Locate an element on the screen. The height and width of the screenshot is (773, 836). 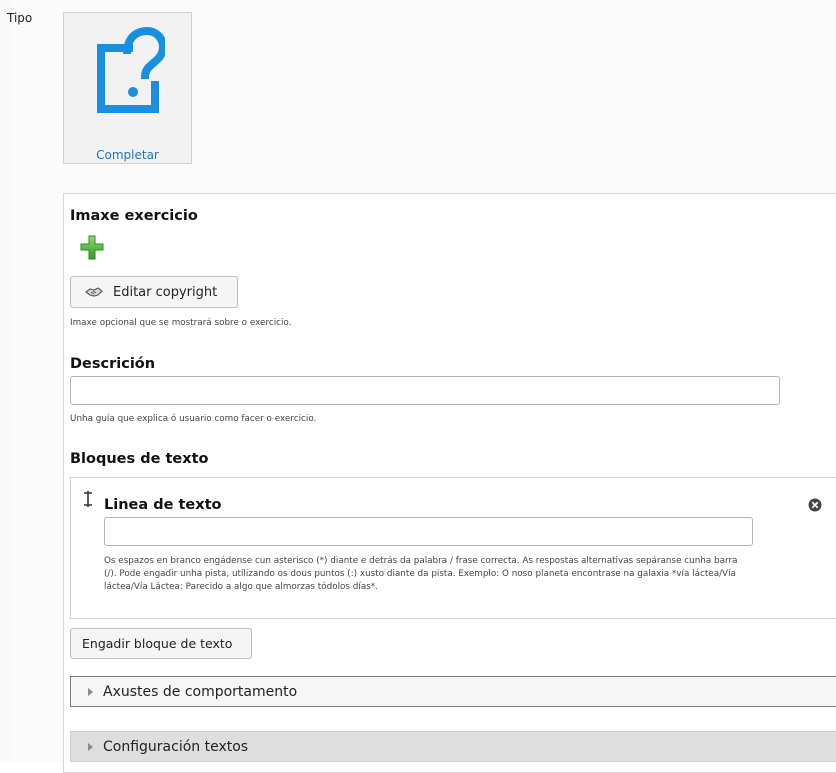
edit-copyright-label: Editar copyright is located at coordinates (165, 292).